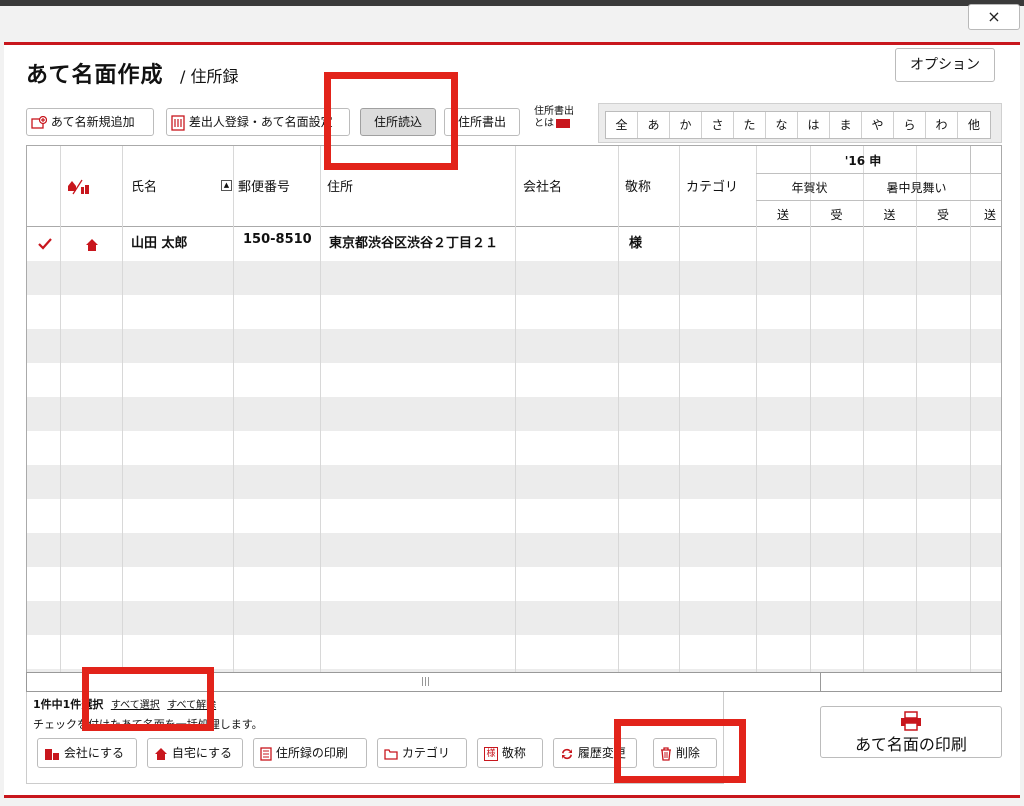 This screenshot has width=1024, height=806. Describe the element at coordinates (52, 754) in the screenshot. I see `building-icon` at that location.